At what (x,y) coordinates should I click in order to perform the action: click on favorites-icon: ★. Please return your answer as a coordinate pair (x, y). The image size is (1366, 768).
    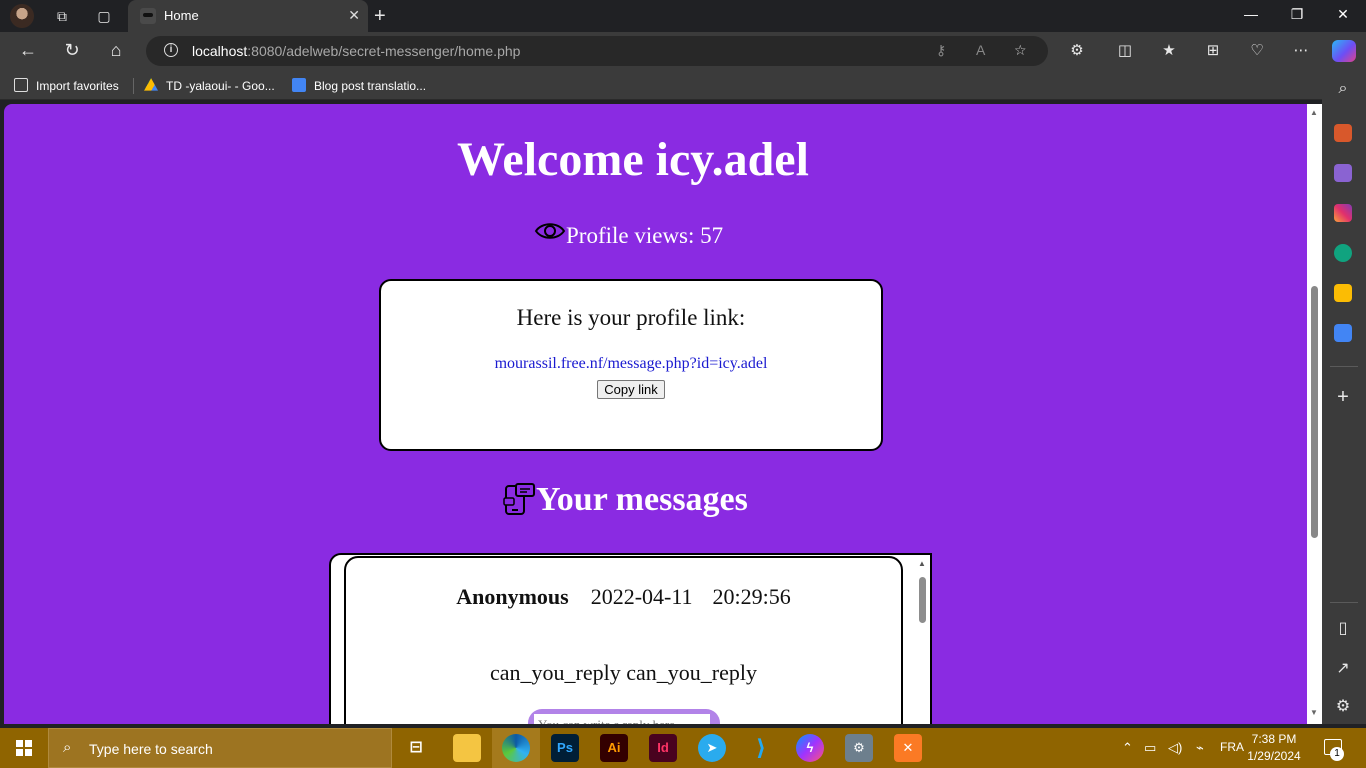
    Looking at the image, I should click on (1169, 50).